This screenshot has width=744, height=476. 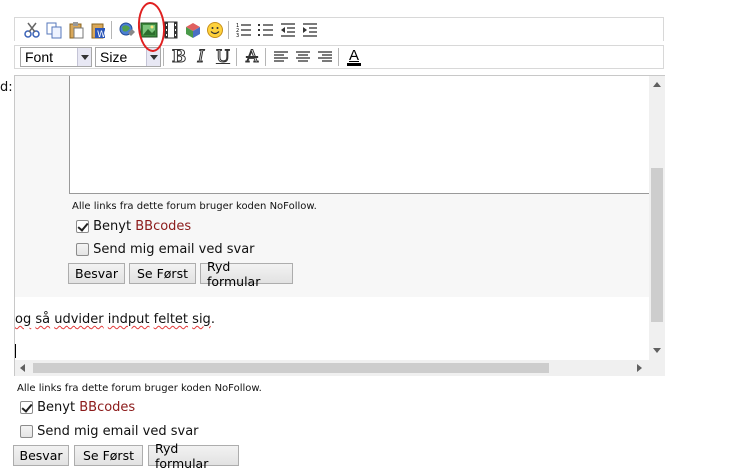 I want to click on word: indput, so click(x=128, y=319).